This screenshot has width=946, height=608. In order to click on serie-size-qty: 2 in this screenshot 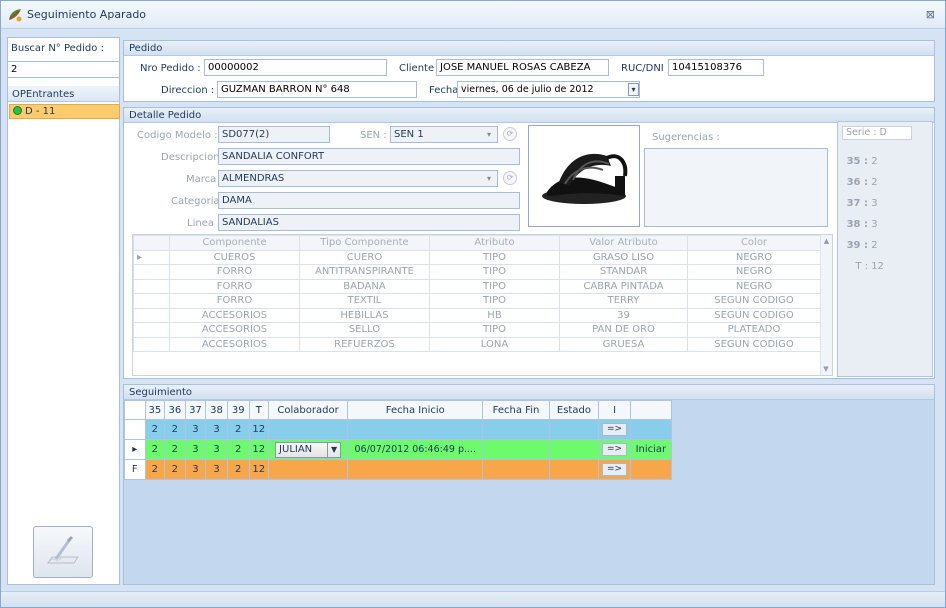, I will do `click(874, 161)`.